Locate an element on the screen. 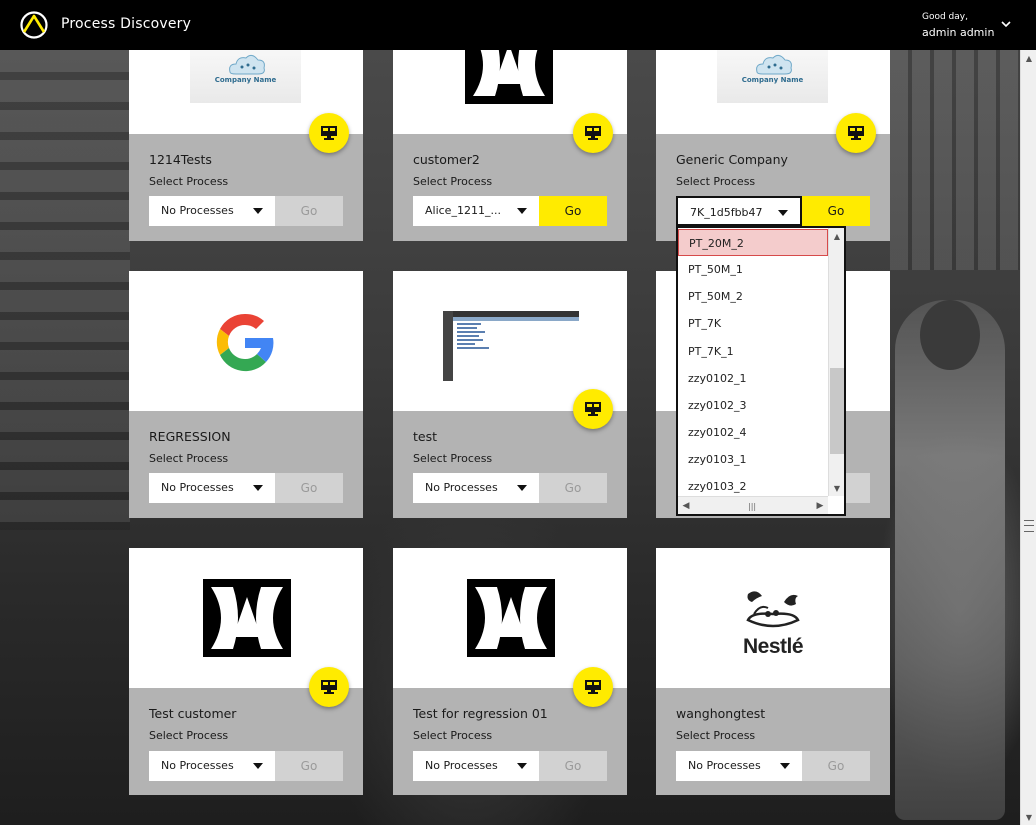 The height and width of the screenshot is (825, 1036). dropdown-option: PT_50M_1 is located at coordinates (753, 269).